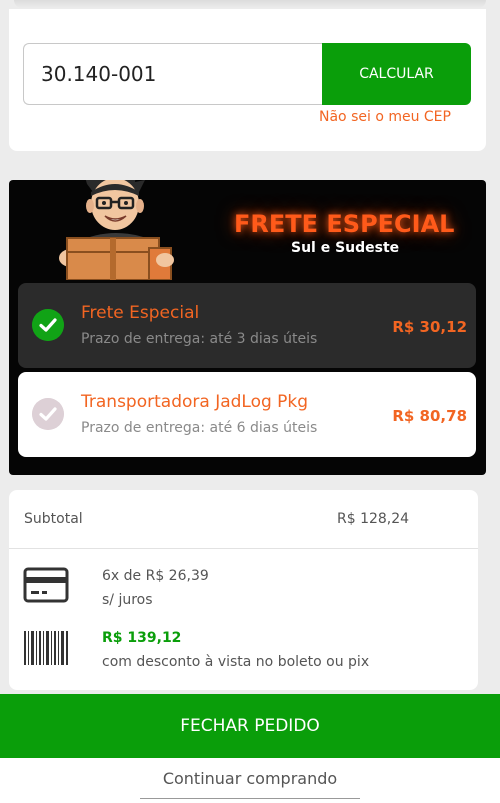 The image size is (500, 803). What do you see at coordinates (236, 662) in the screenshot?
I see `boleto-description: com desconto à vista no boleto ou pix` at bounding box center [236, 662].